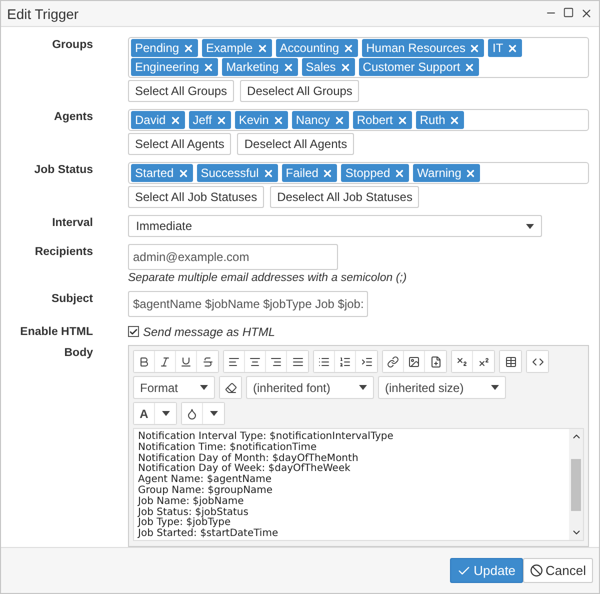 This screenshot has height=594, width=600. What do you see at coordinates (43, 14) in the screenshot?
I see `window-title: Edit Trigger` at bounding box center [43, 14].